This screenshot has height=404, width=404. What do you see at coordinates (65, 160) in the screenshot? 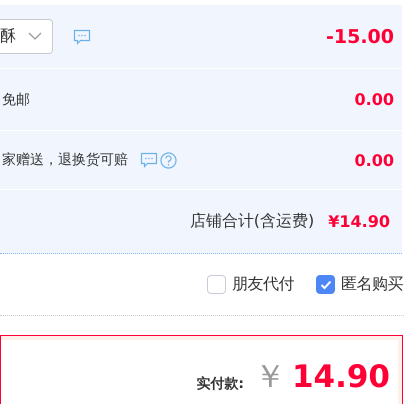
I see `insurance-label: 家赠送，退换货可赔` at bounding box center [65, 160].